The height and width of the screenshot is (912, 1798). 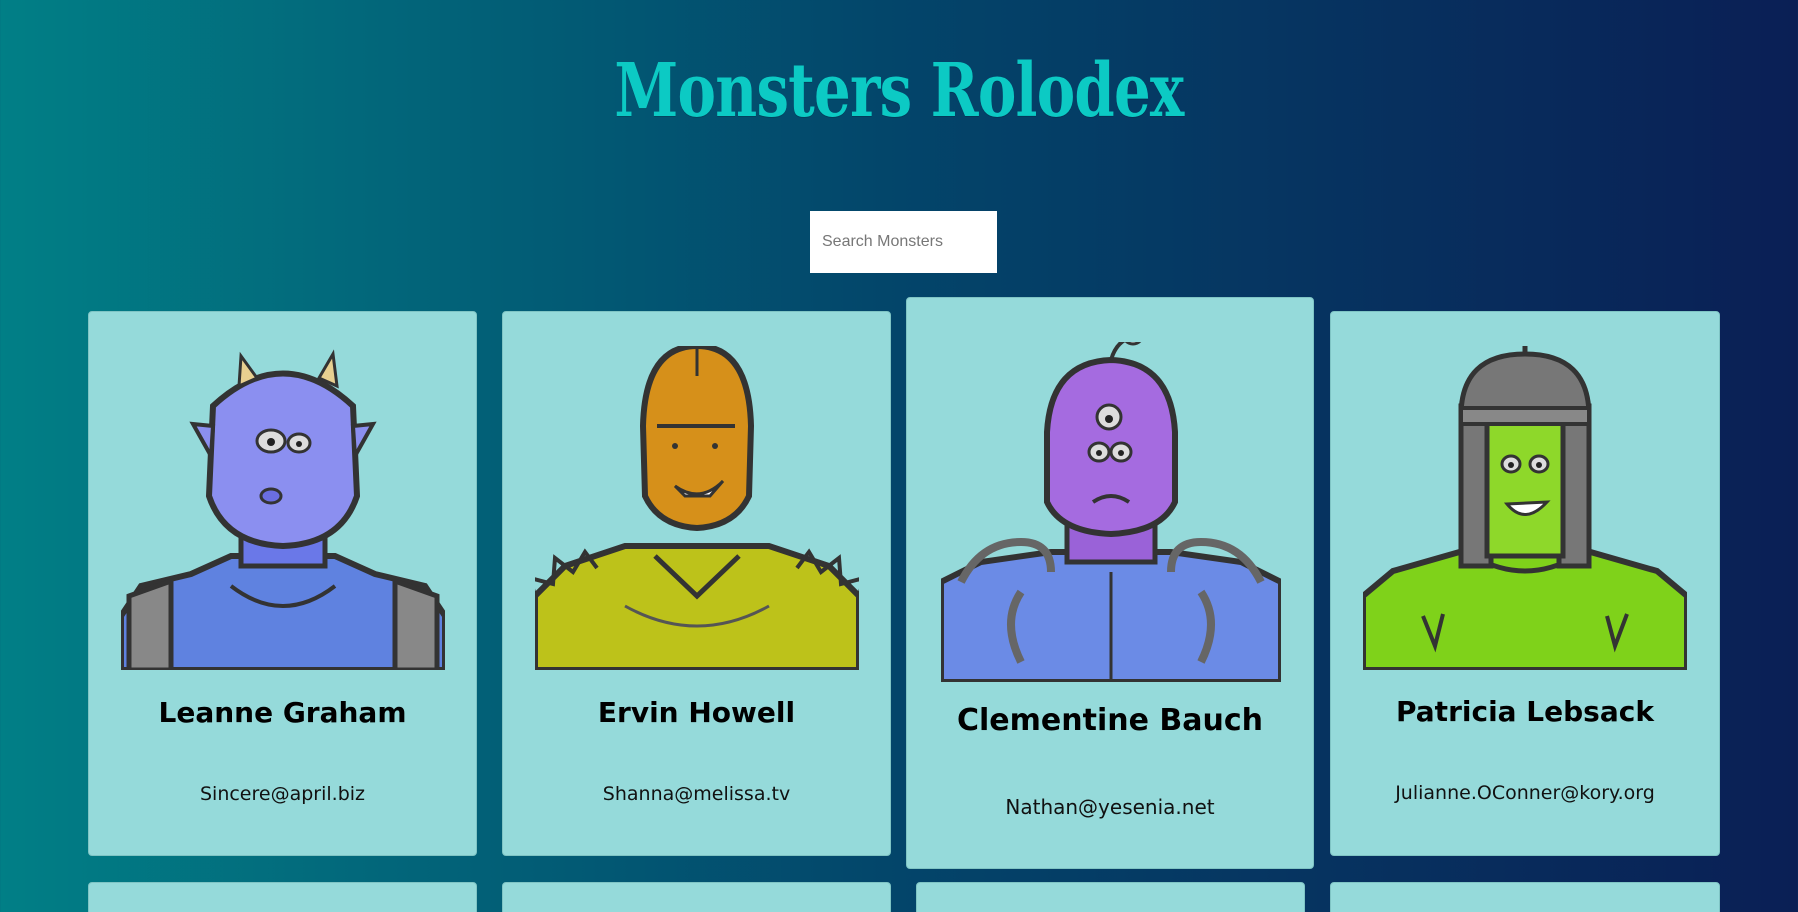 I want to click on page-title: Monsters Rolodex, so click(x=899, y=91).